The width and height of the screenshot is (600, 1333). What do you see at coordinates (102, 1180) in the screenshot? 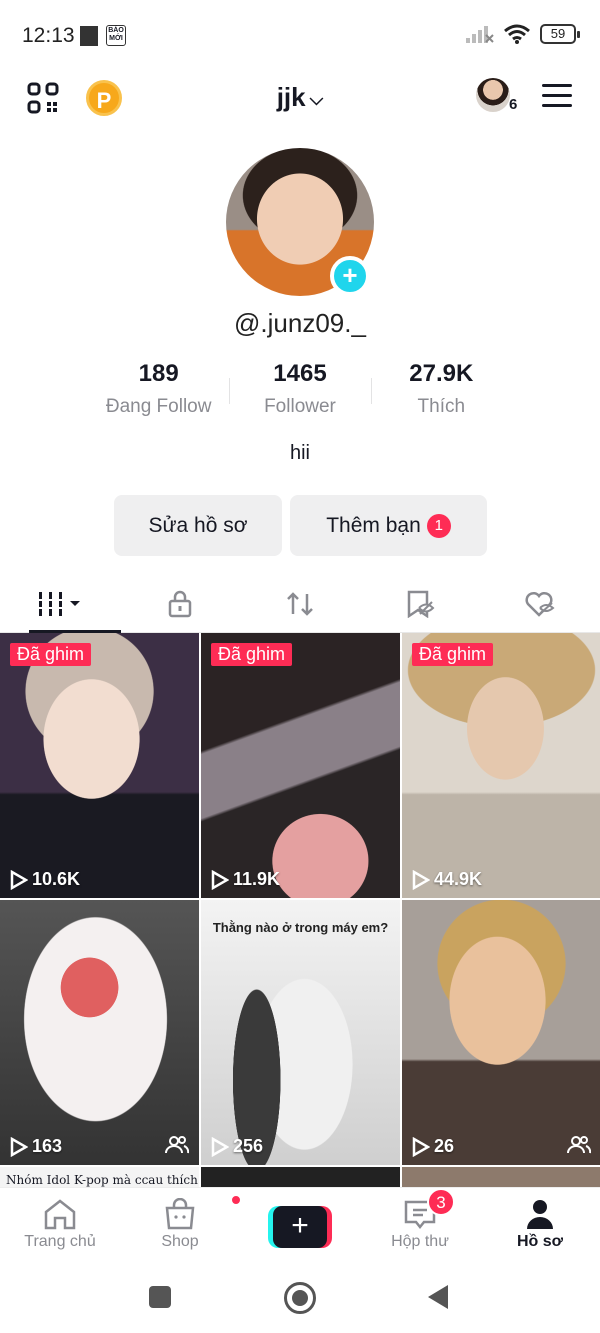
I see `video-caption: Nhóm Idol K-pop mà ccau thích` at bounding box center [102, 1180].